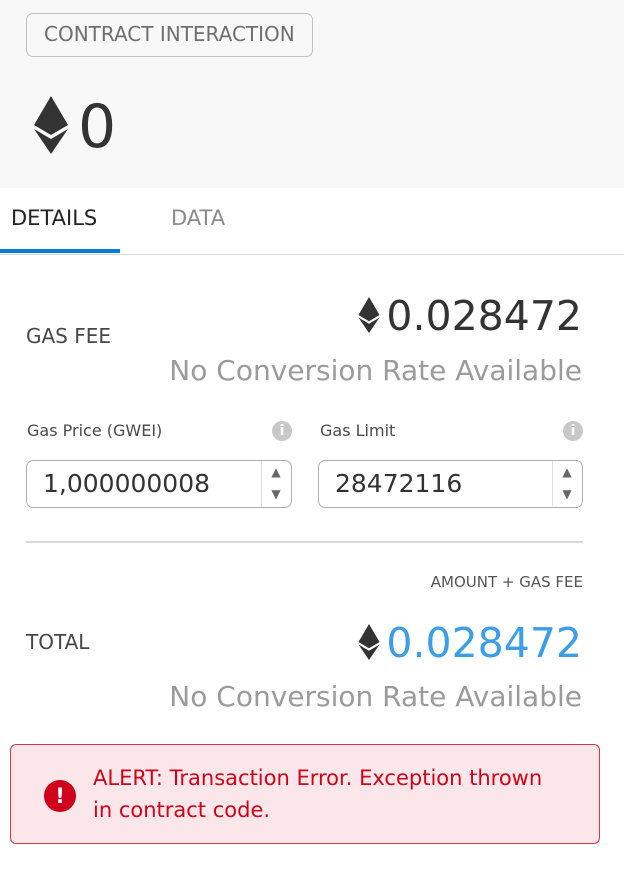  I want to click on gas-limit-label: Gas Limit, so click(358, 430).